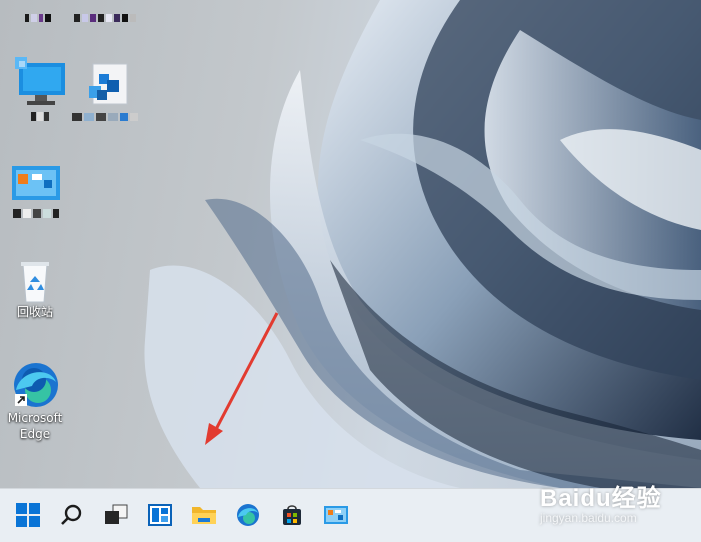 The width and height of the screenshot is (701, 542). What do you see at coordinates (40, 81) in the screenshot?
I see `monitor-icon` at bounding box center [40, 81].